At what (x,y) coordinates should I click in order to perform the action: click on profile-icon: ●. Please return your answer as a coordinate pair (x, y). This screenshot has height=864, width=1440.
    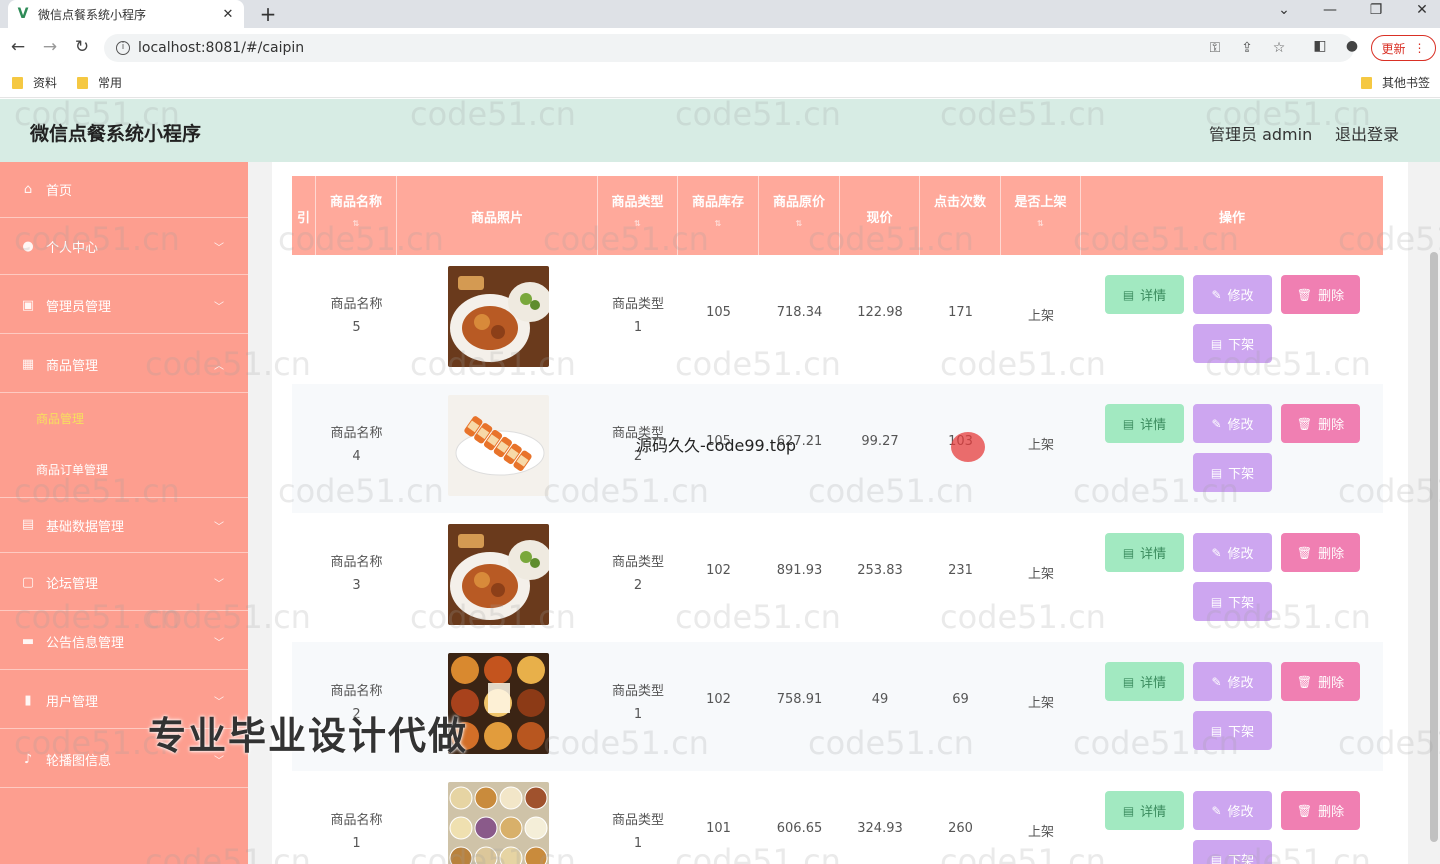
    Looking at the image, I should click on (1352, 46).